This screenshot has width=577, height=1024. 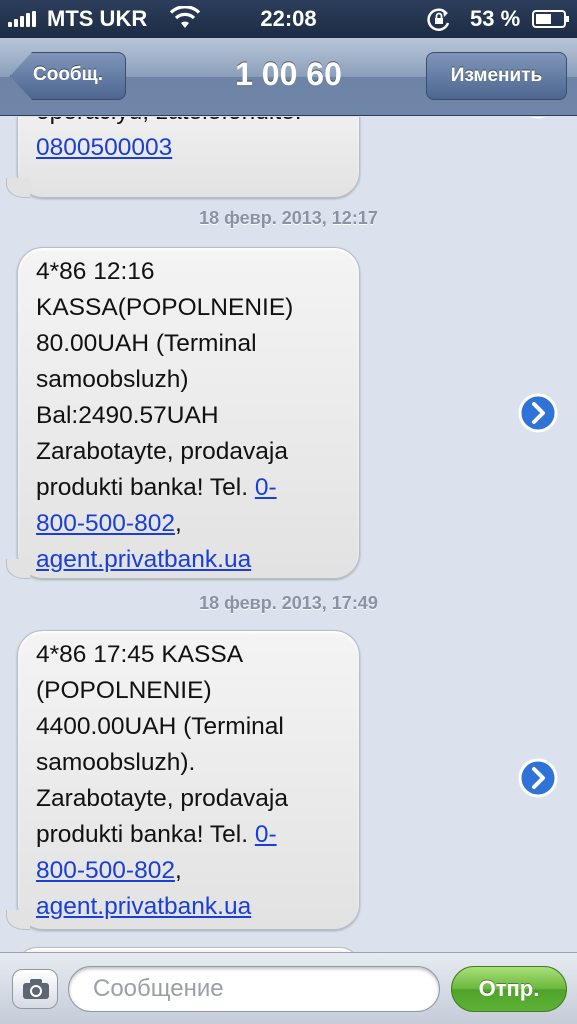 I want to click on message-line: samoobsluzh)., so click(x=116, y=762).